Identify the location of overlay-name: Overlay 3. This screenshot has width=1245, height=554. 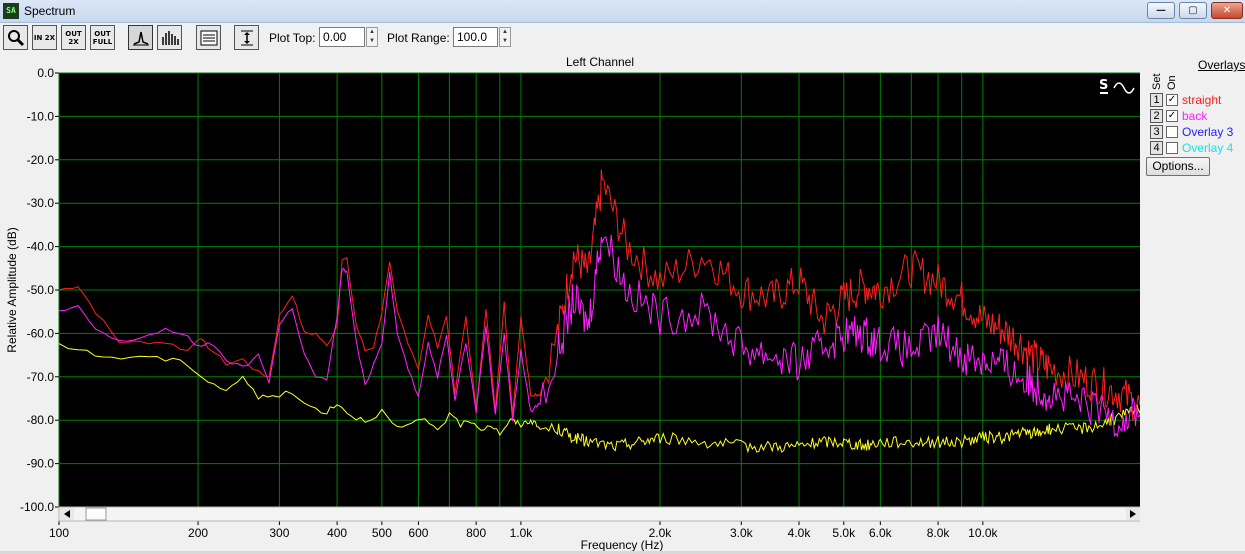
(1208, 132).